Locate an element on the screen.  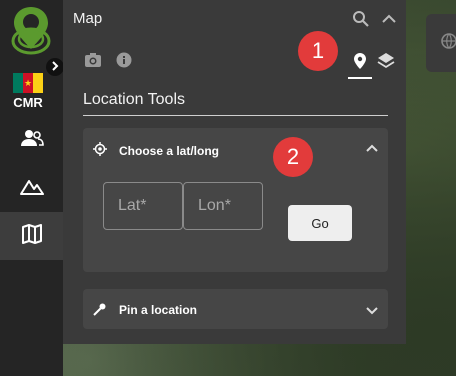
longitude-input is located at coordinates (223, 206).